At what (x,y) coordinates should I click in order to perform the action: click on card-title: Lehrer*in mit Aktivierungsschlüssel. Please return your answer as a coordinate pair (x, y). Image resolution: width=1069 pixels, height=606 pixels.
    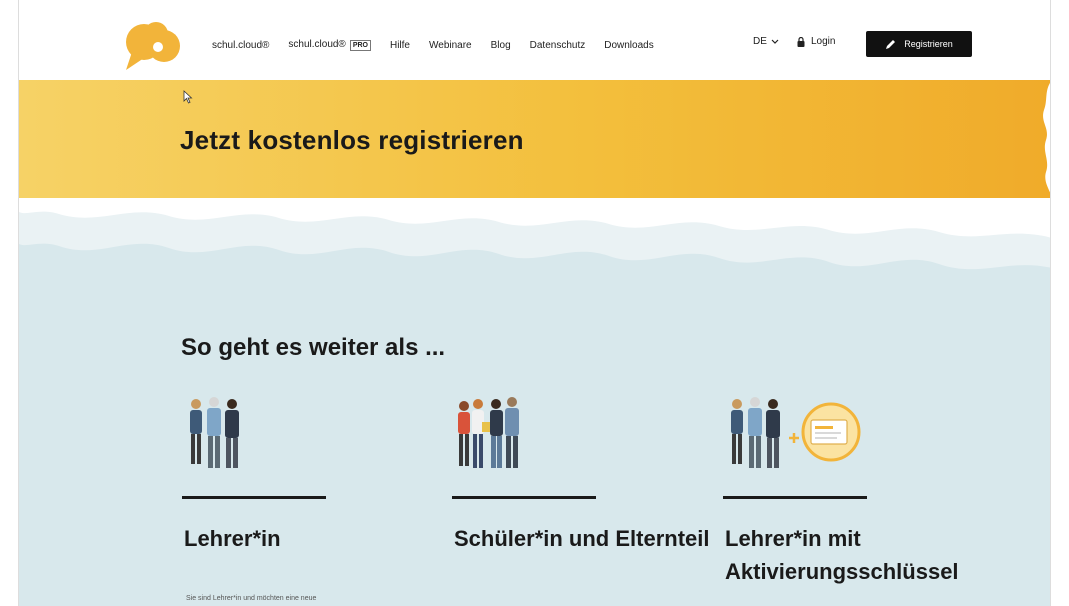
    Looking at the image, I should click on (842, 555).